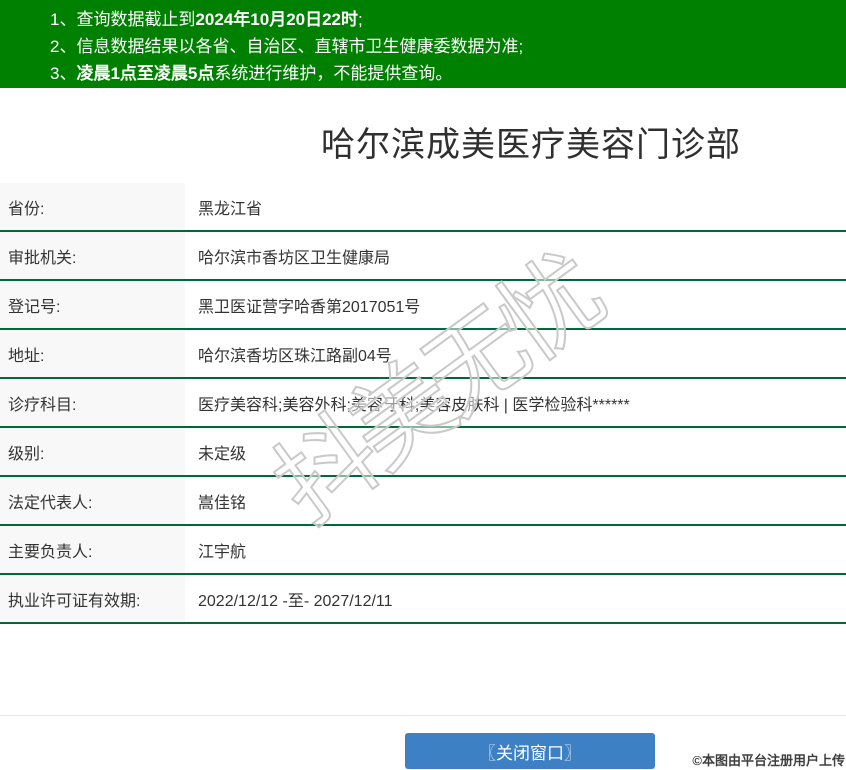 This screenshot has height=770, width=846. What do you see at coordinates (92, 500) in the screenshot?
I see `row-label: 法定代表人:` at bounding box center [92, 500].